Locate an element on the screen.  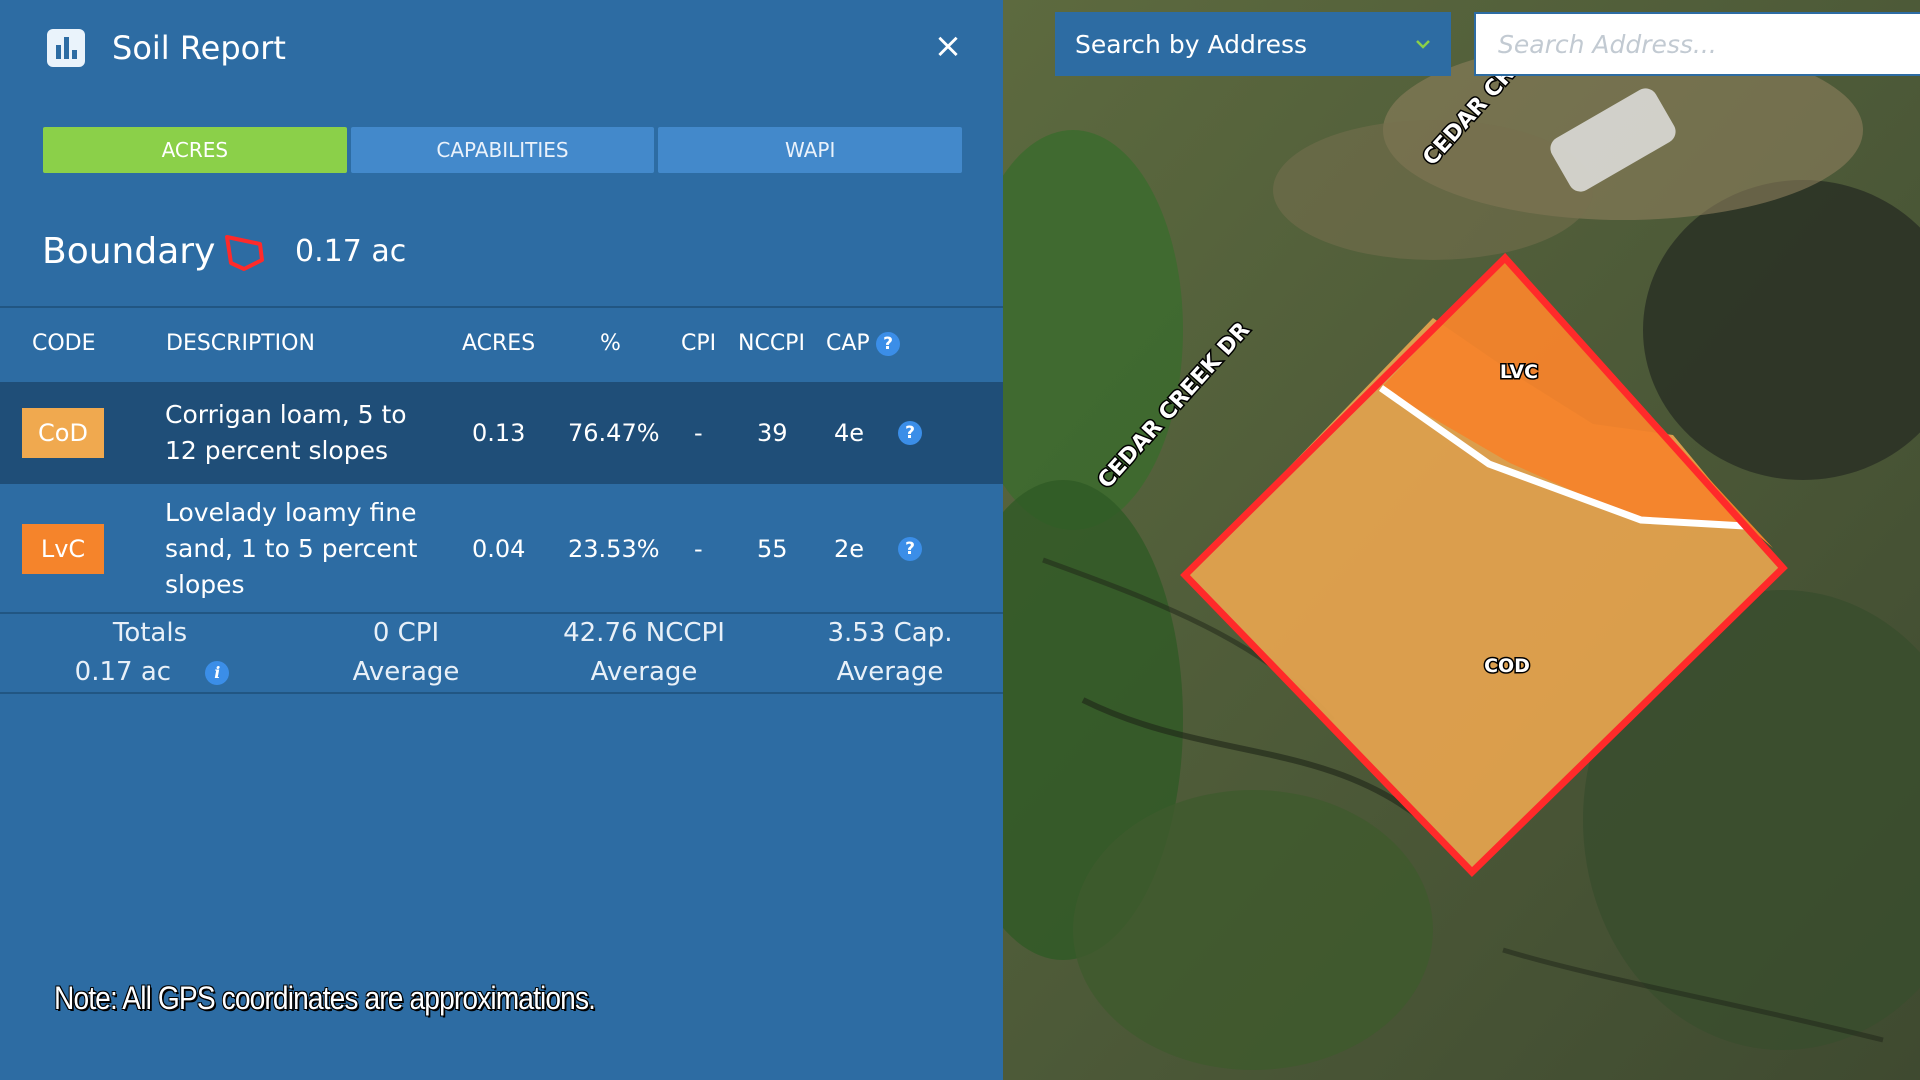
info-icon: i is located at coordinates (217, 672).